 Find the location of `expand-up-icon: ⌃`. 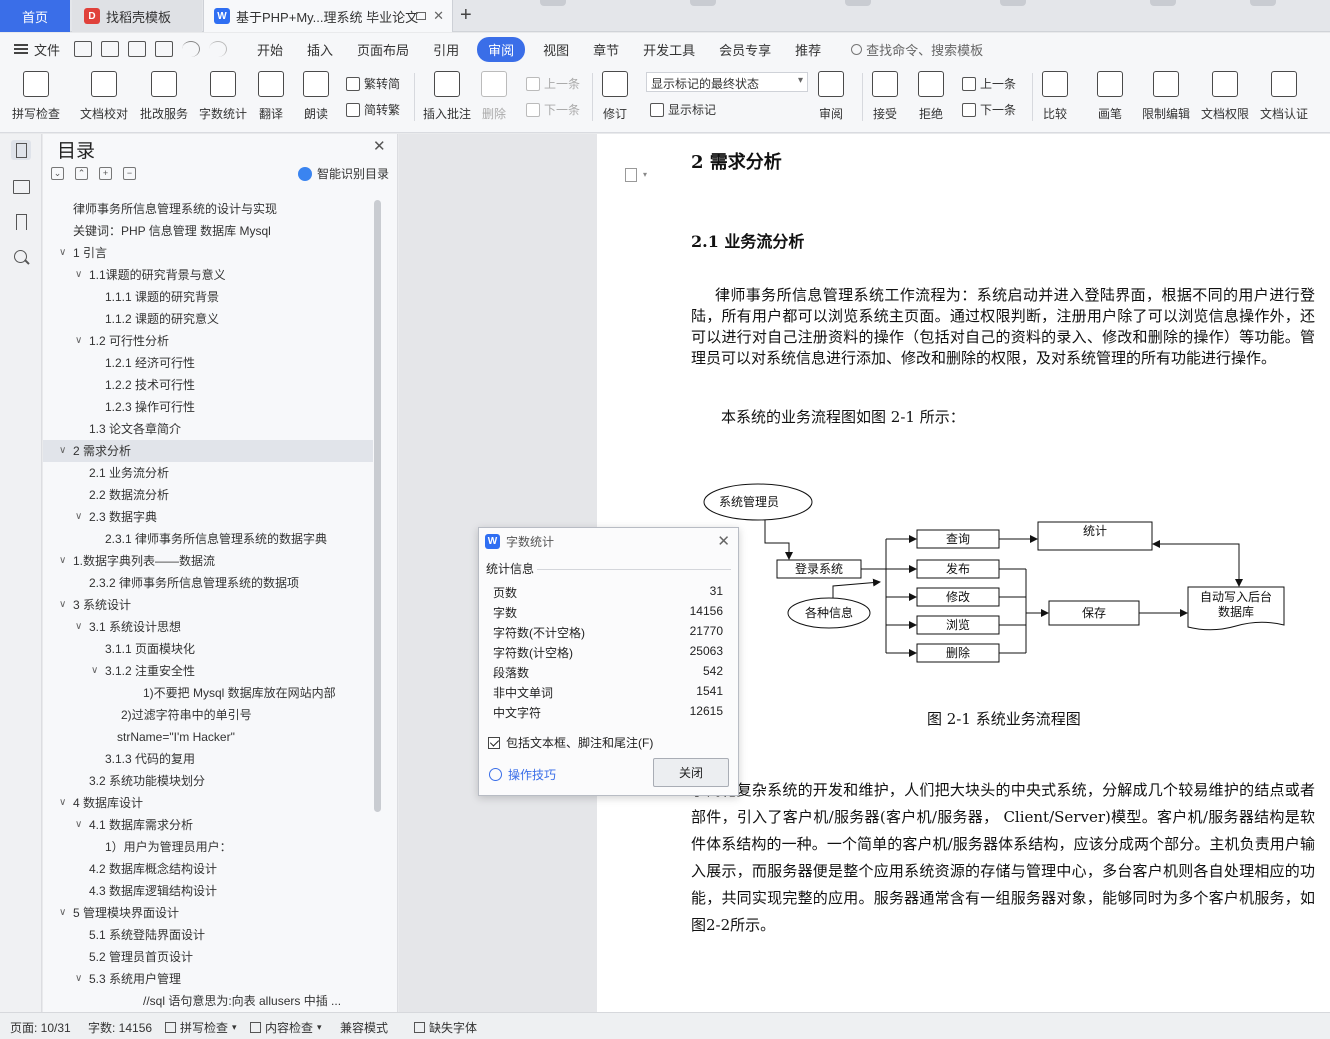

expand-up-icon: ⌃ is located at coordinates (81, 173).